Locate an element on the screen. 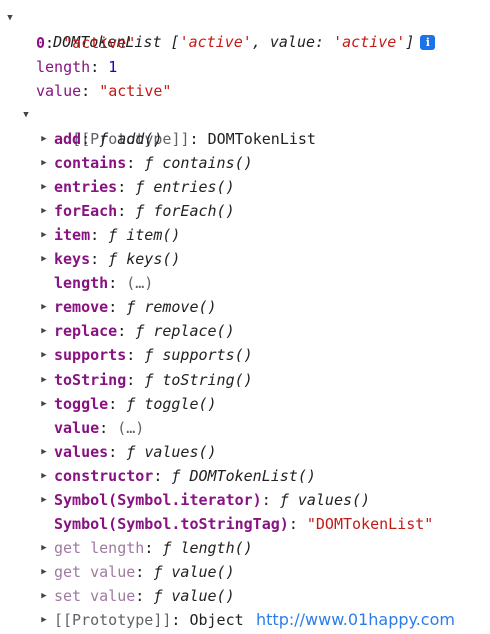  prototype-member-row: ▶ keys: ƒ keys() is located at coordinates (109, 259).